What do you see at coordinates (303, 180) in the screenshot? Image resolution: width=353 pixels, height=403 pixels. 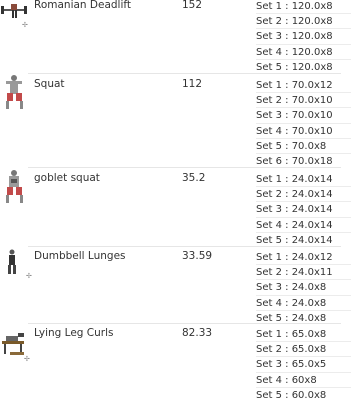 I see `set-entry: Set 1 : 24.0x14` at bounding box center [303, 180].